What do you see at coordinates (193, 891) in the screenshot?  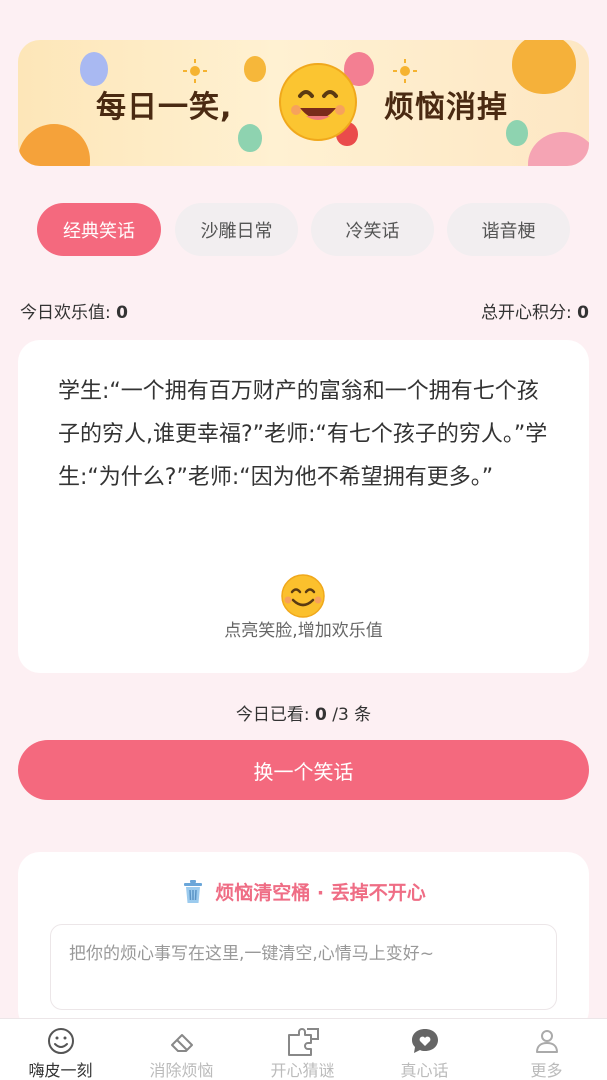 I see `trash-icon` at bounding box center [193, 891].